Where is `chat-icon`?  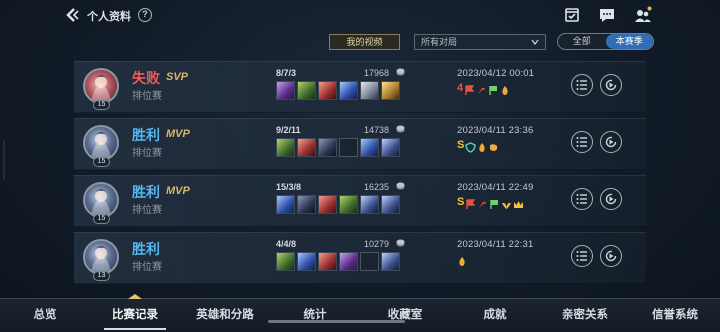 chat-icon is located at coordinates (607, 15).